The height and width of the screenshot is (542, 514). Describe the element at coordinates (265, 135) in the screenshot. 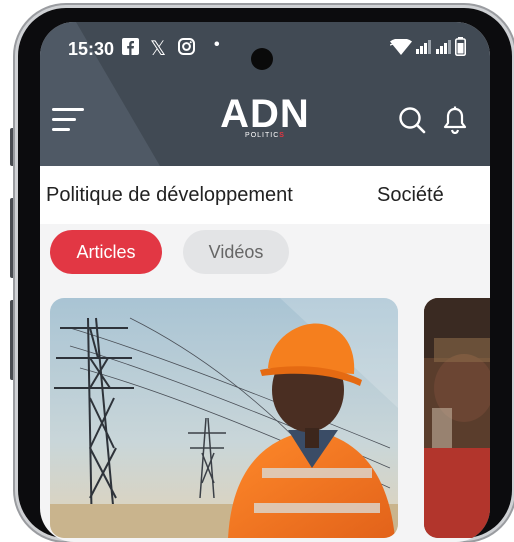

I see `logo-subtitle: POLITICS` at that location.